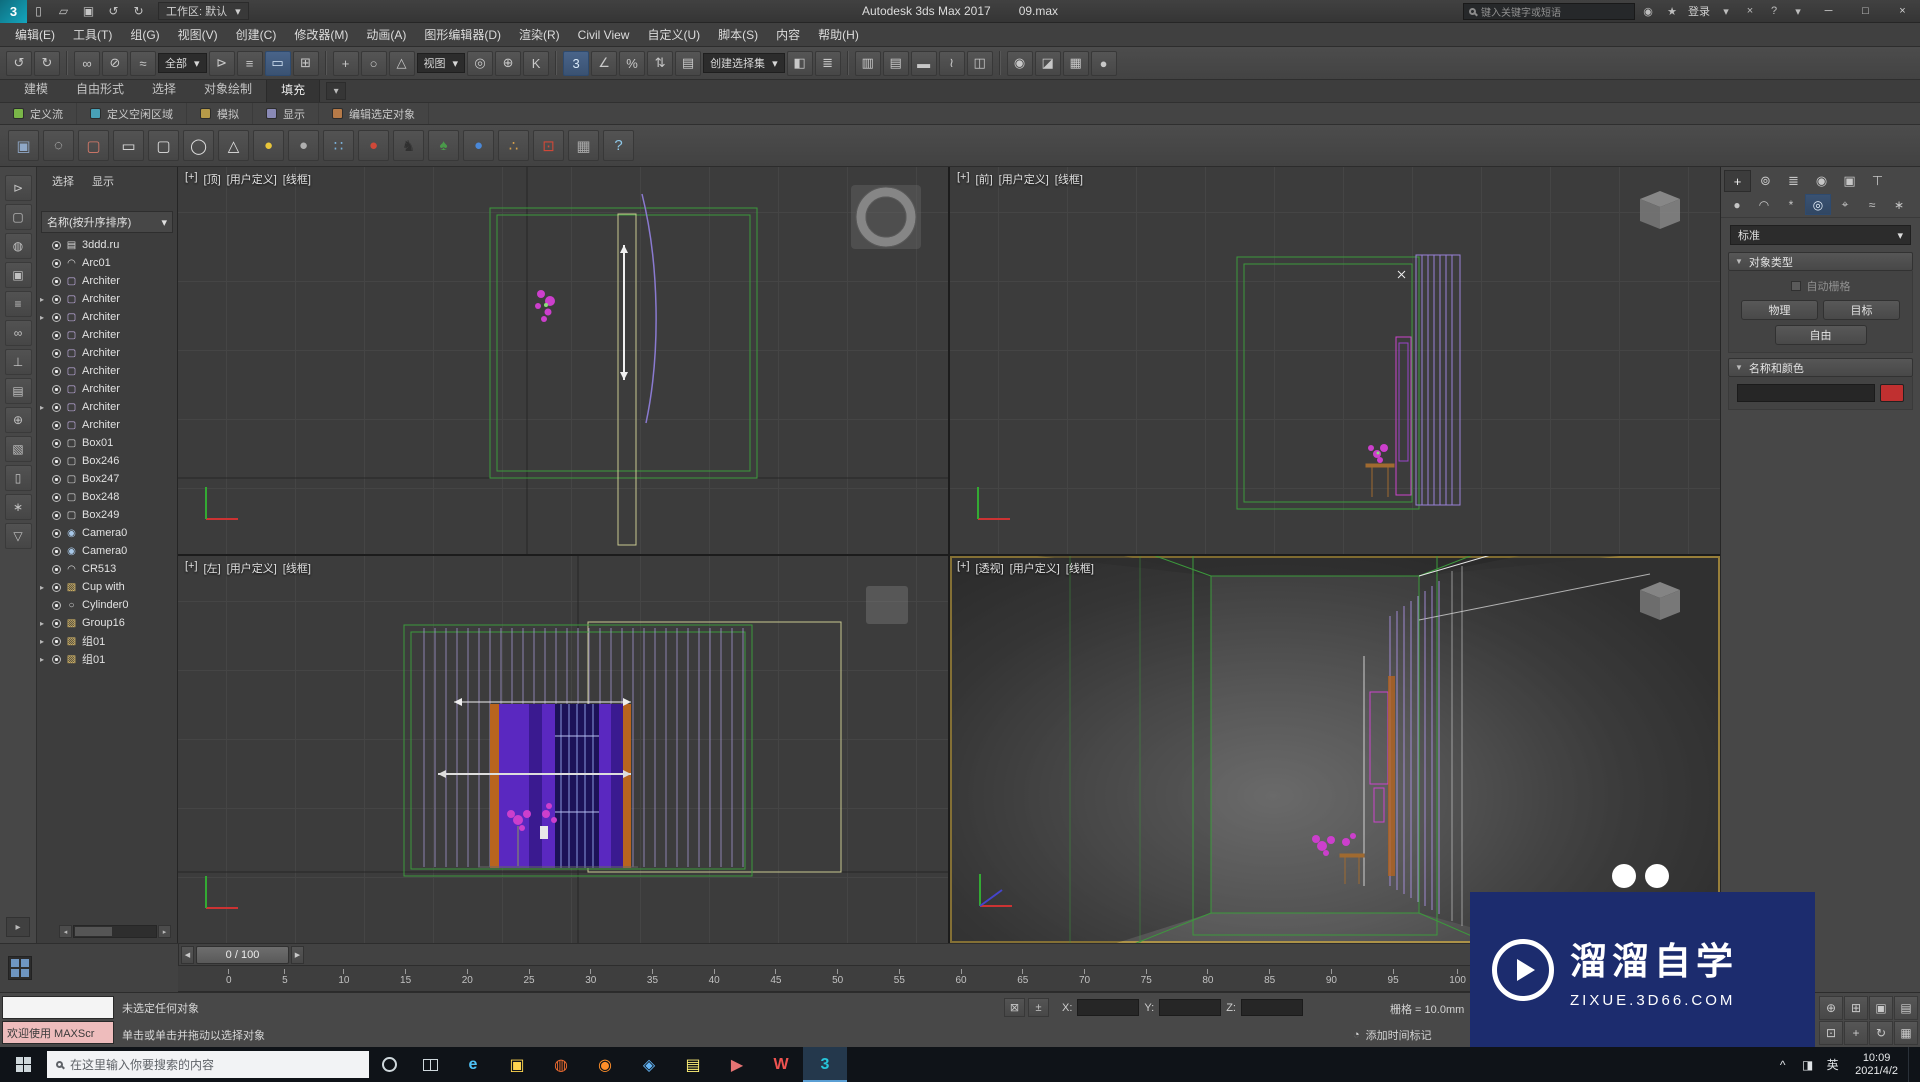  Describe the element at coordinates (107, 245) in the screenshot. I see `scene-object-row: ▤ 3ddd.ru` at that location.